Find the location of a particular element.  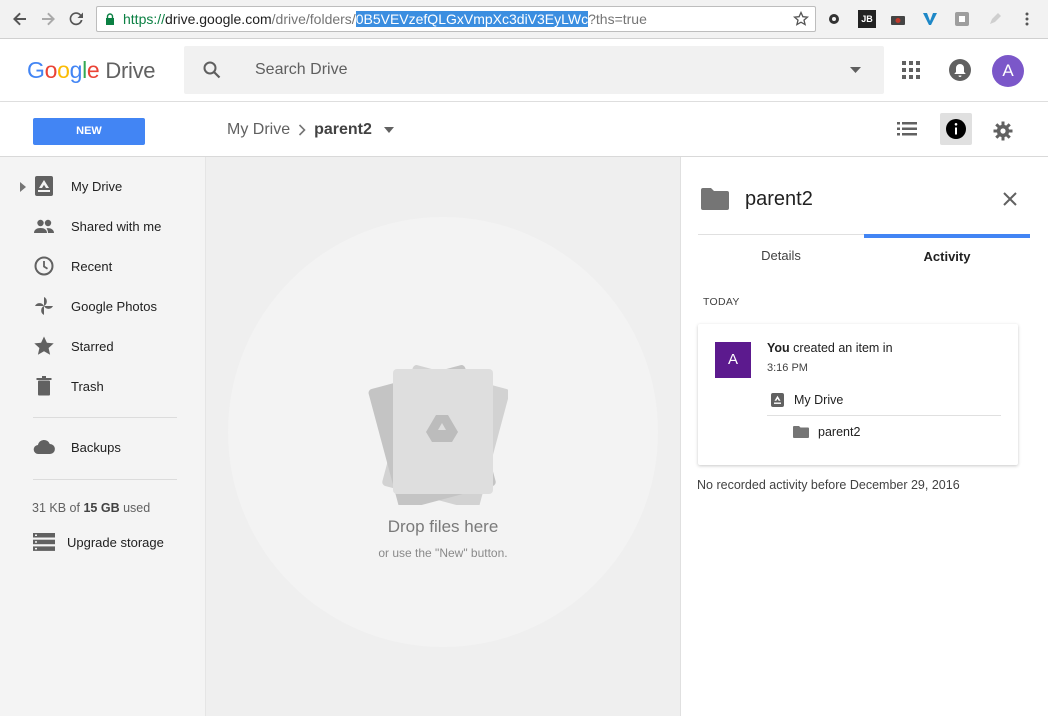

sidebar-item-backups: Backups is located at coordinates (103, 447).